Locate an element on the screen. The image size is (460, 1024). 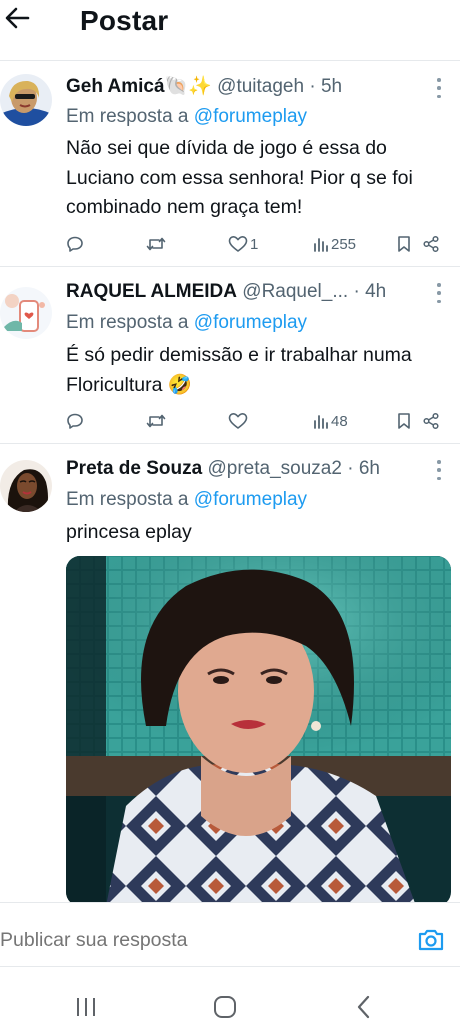
like-count: 1 is located at coordinates (254, 244).